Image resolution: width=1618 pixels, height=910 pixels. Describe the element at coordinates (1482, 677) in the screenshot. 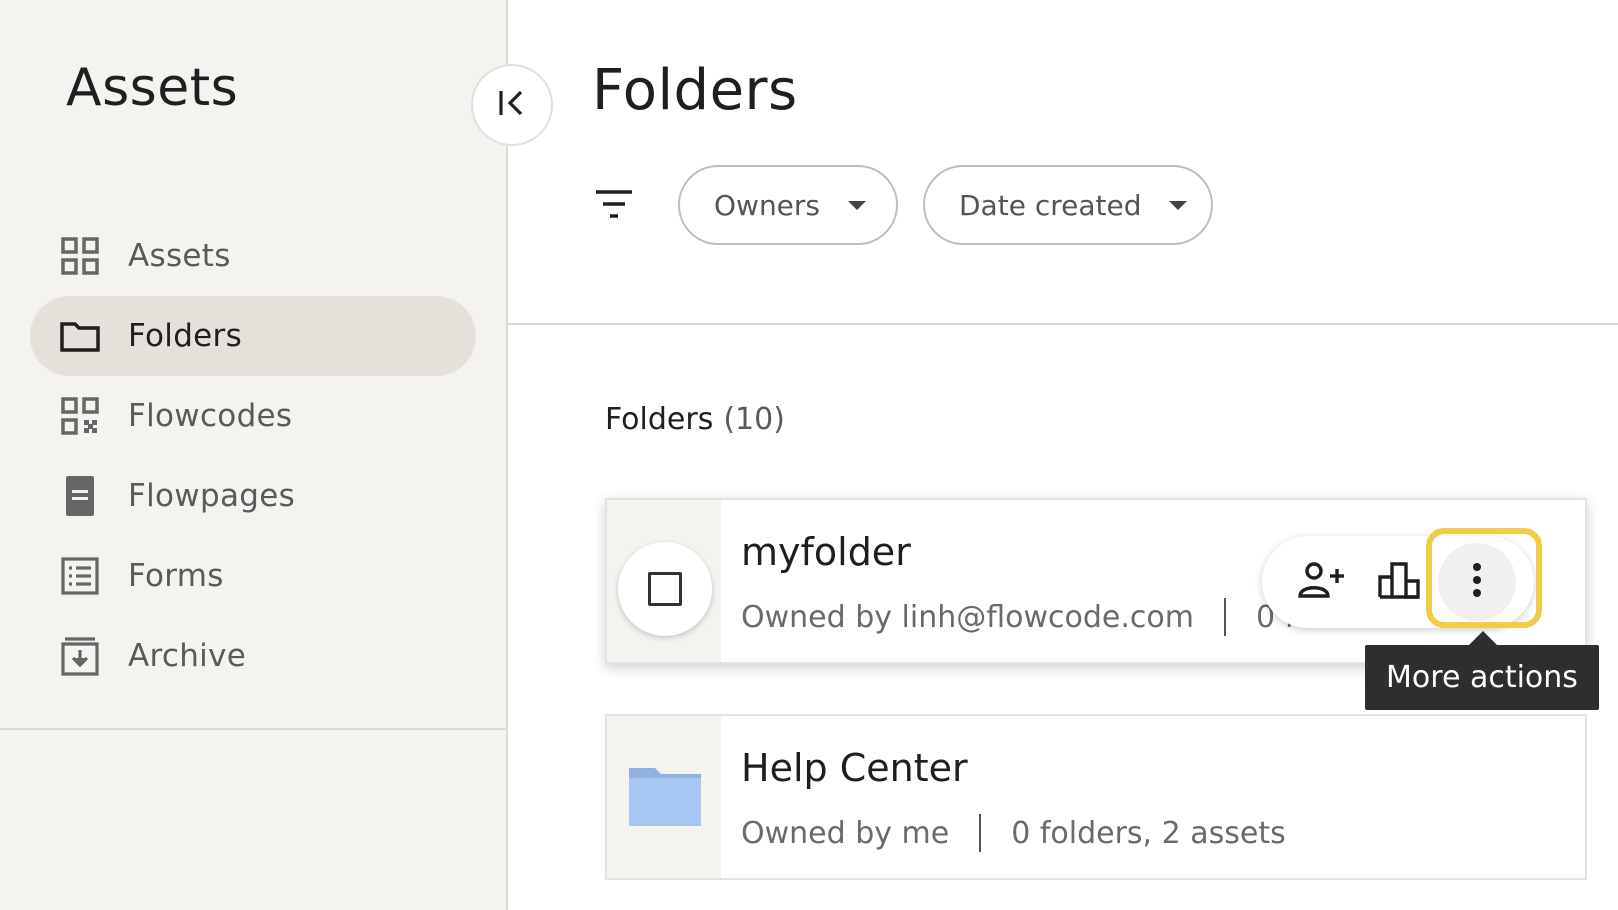

I see `more-actions-tooltip: More actions` at that location.